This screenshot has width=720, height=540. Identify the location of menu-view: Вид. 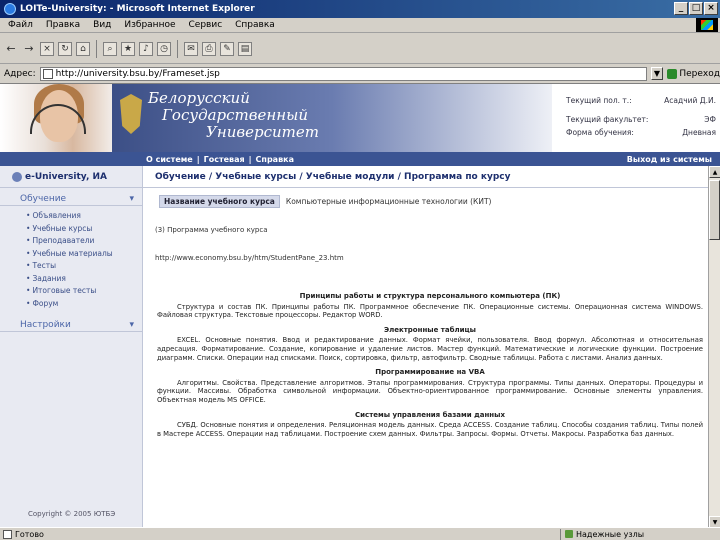
(102, 25).